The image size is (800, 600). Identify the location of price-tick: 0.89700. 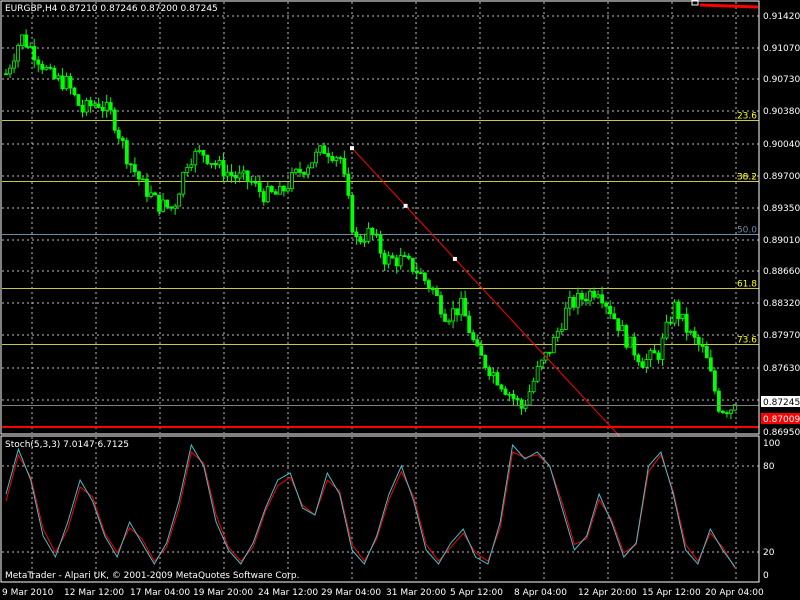
(781, 177).